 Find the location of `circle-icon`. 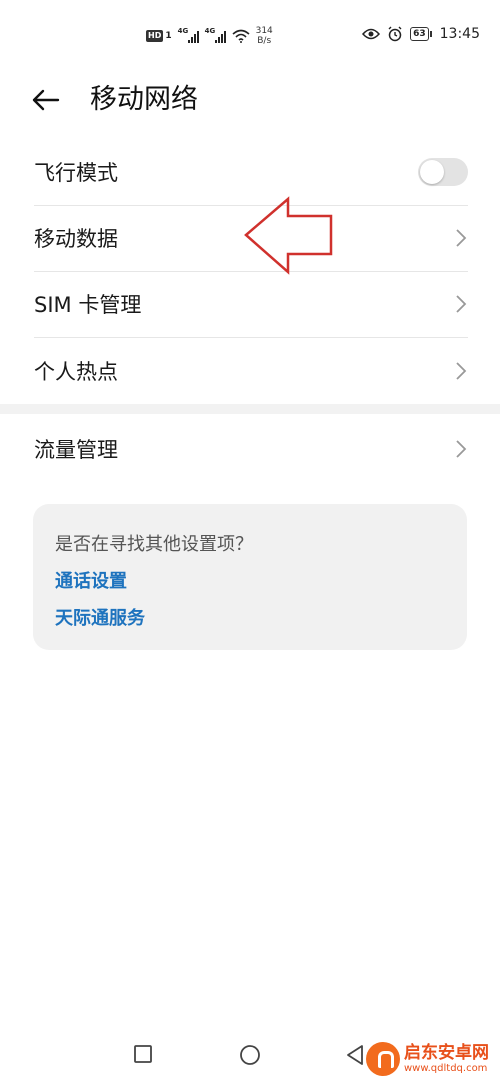

circle-icon is located at coordinates (250, 1055).